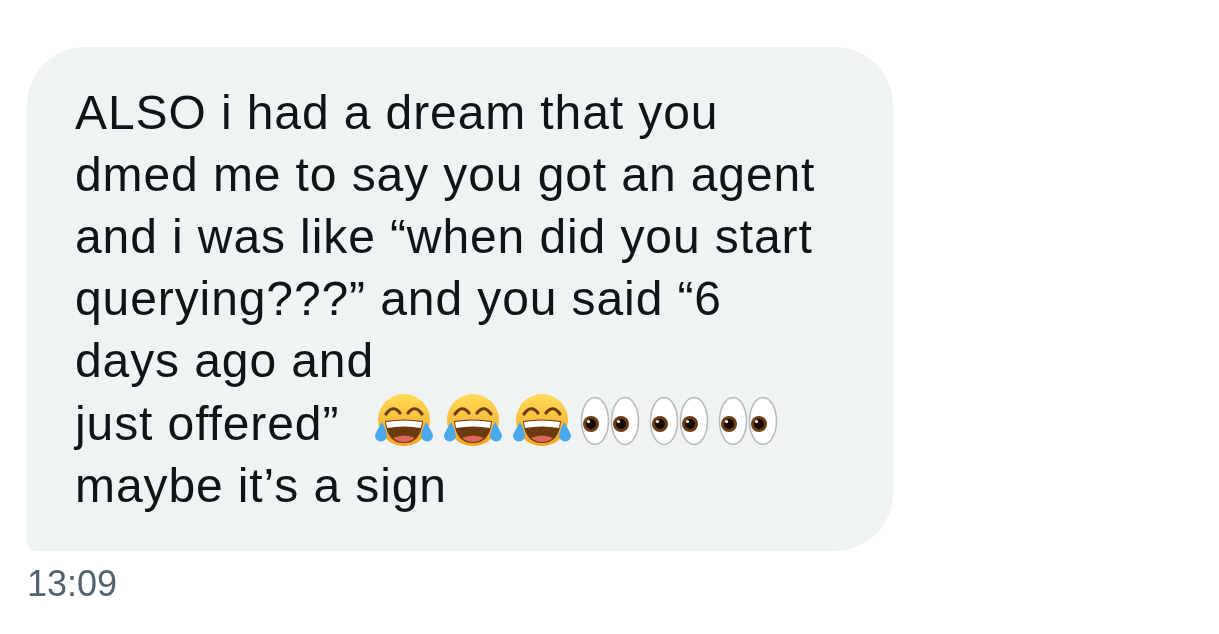 The height and width of the screenshot is (634, 1219). Describe the element at coordinates (261, 485) in the screenshot. I see `message-text: maybe it’s a sign` at that location.